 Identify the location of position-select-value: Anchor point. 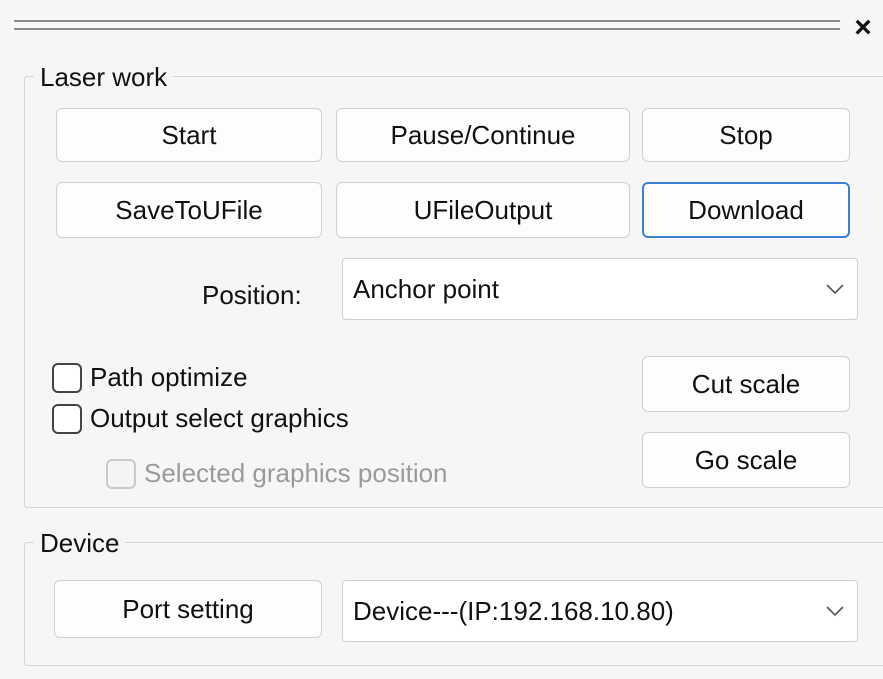
(426, 288).